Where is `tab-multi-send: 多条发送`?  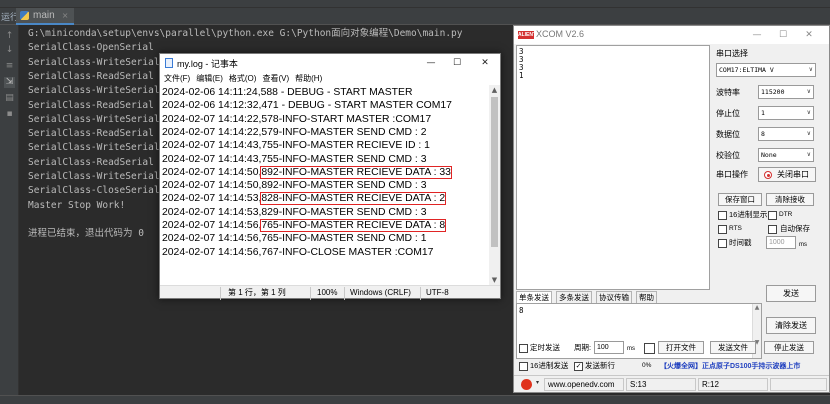 tab-multi-send: 多条发送 is located at coordinates (574, 297).